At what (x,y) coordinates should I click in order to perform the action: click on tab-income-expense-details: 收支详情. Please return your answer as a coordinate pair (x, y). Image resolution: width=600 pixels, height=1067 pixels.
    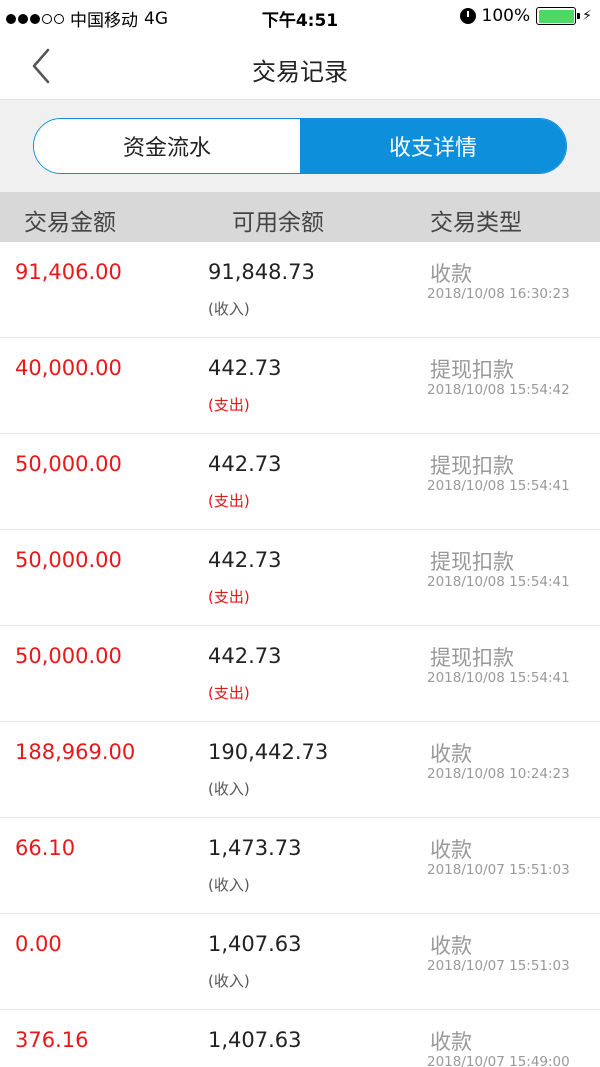
    Looking at the image, I should click on (433, 146).